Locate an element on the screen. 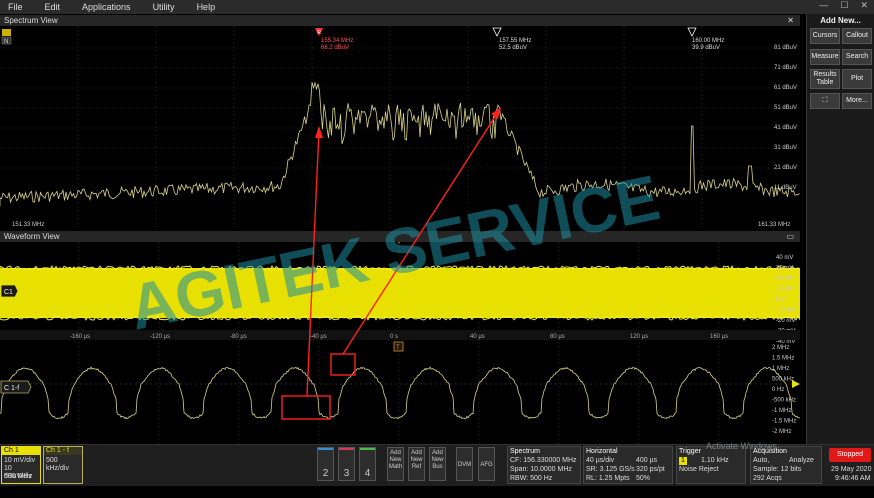 The image size is (874, 498). time-axis-label: 160 µs is located at coordinates (719, 337).